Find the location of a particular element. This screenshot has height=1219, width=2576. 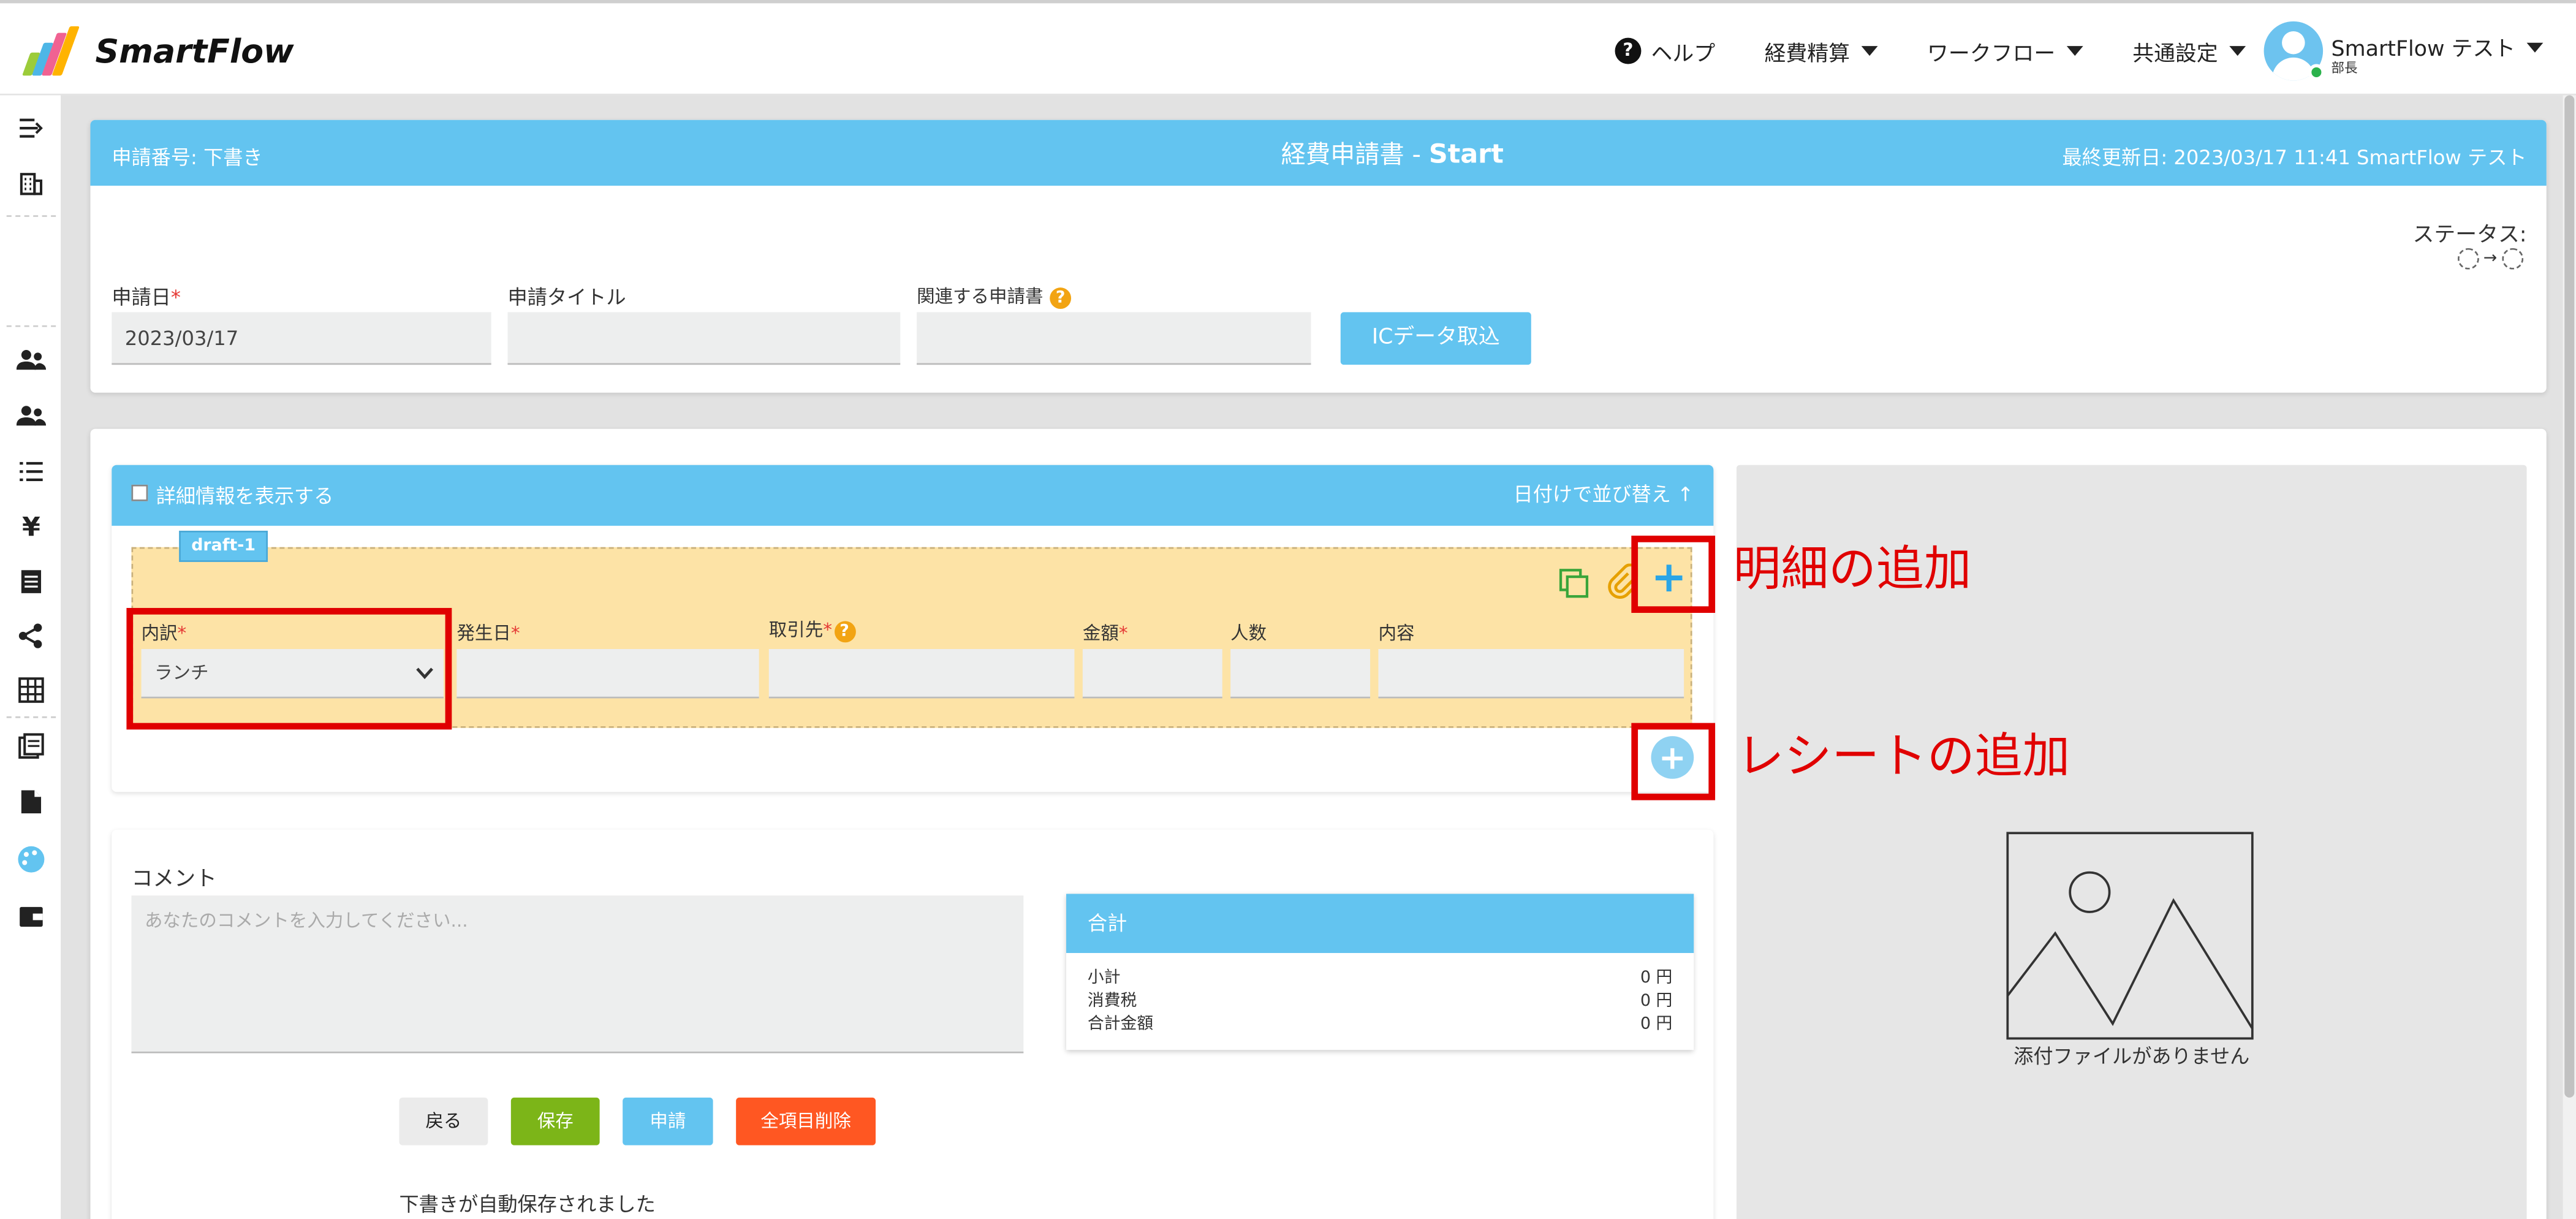

people-input is located at coordinates (1301, 673).